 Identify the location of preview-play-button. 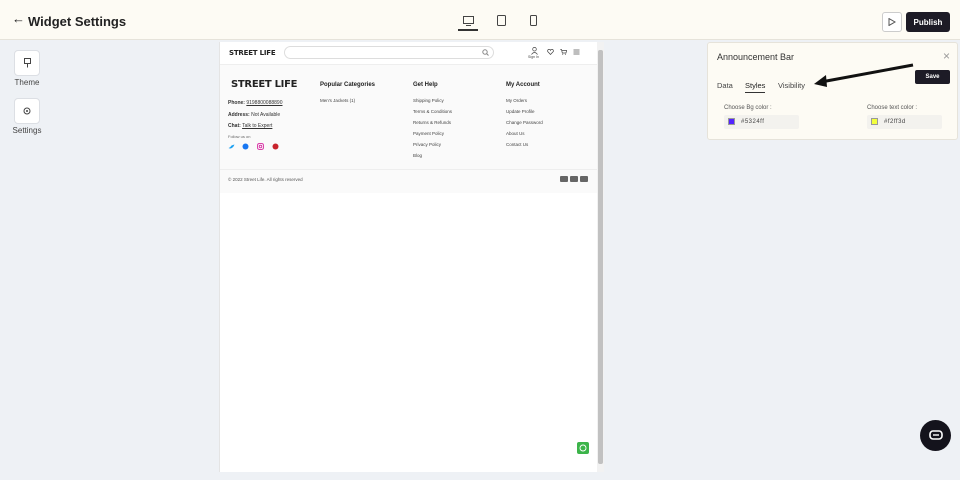
(892, 22).